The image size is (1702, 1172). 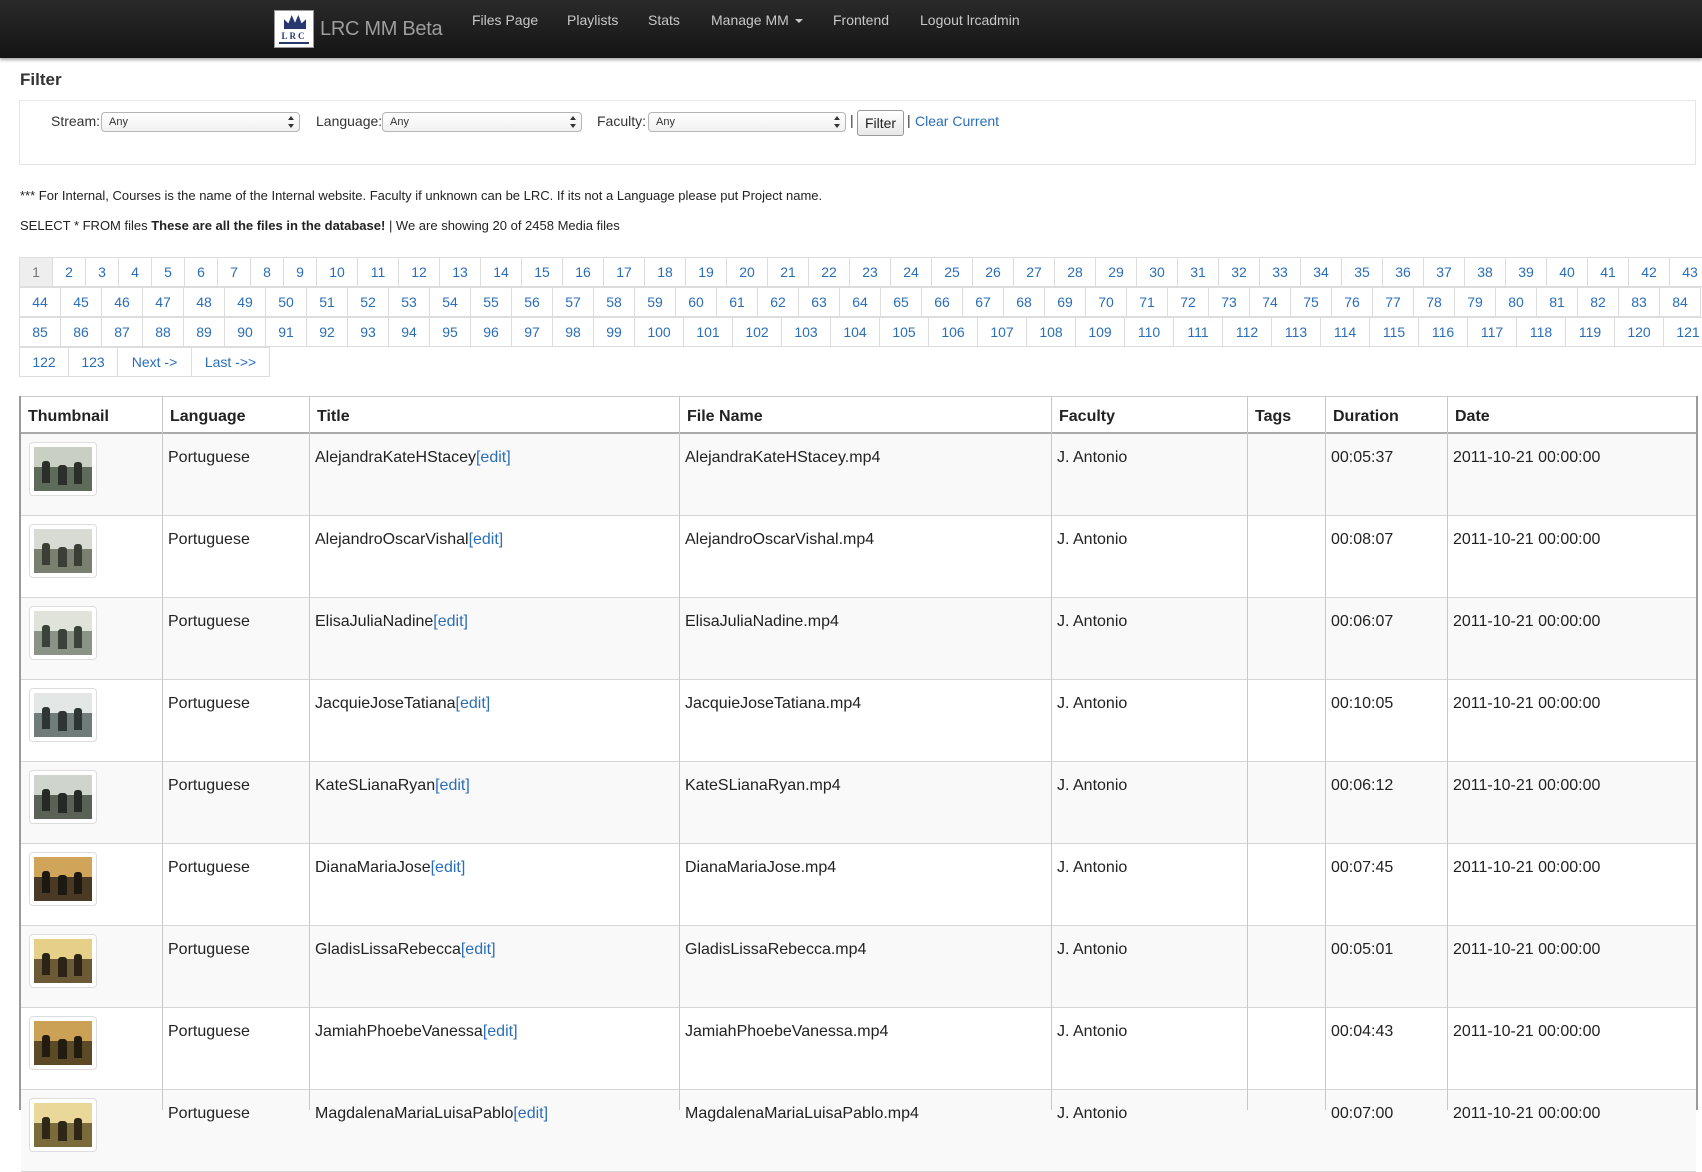 I want to click on page-link-46: 46, so click(x=122, y=302).